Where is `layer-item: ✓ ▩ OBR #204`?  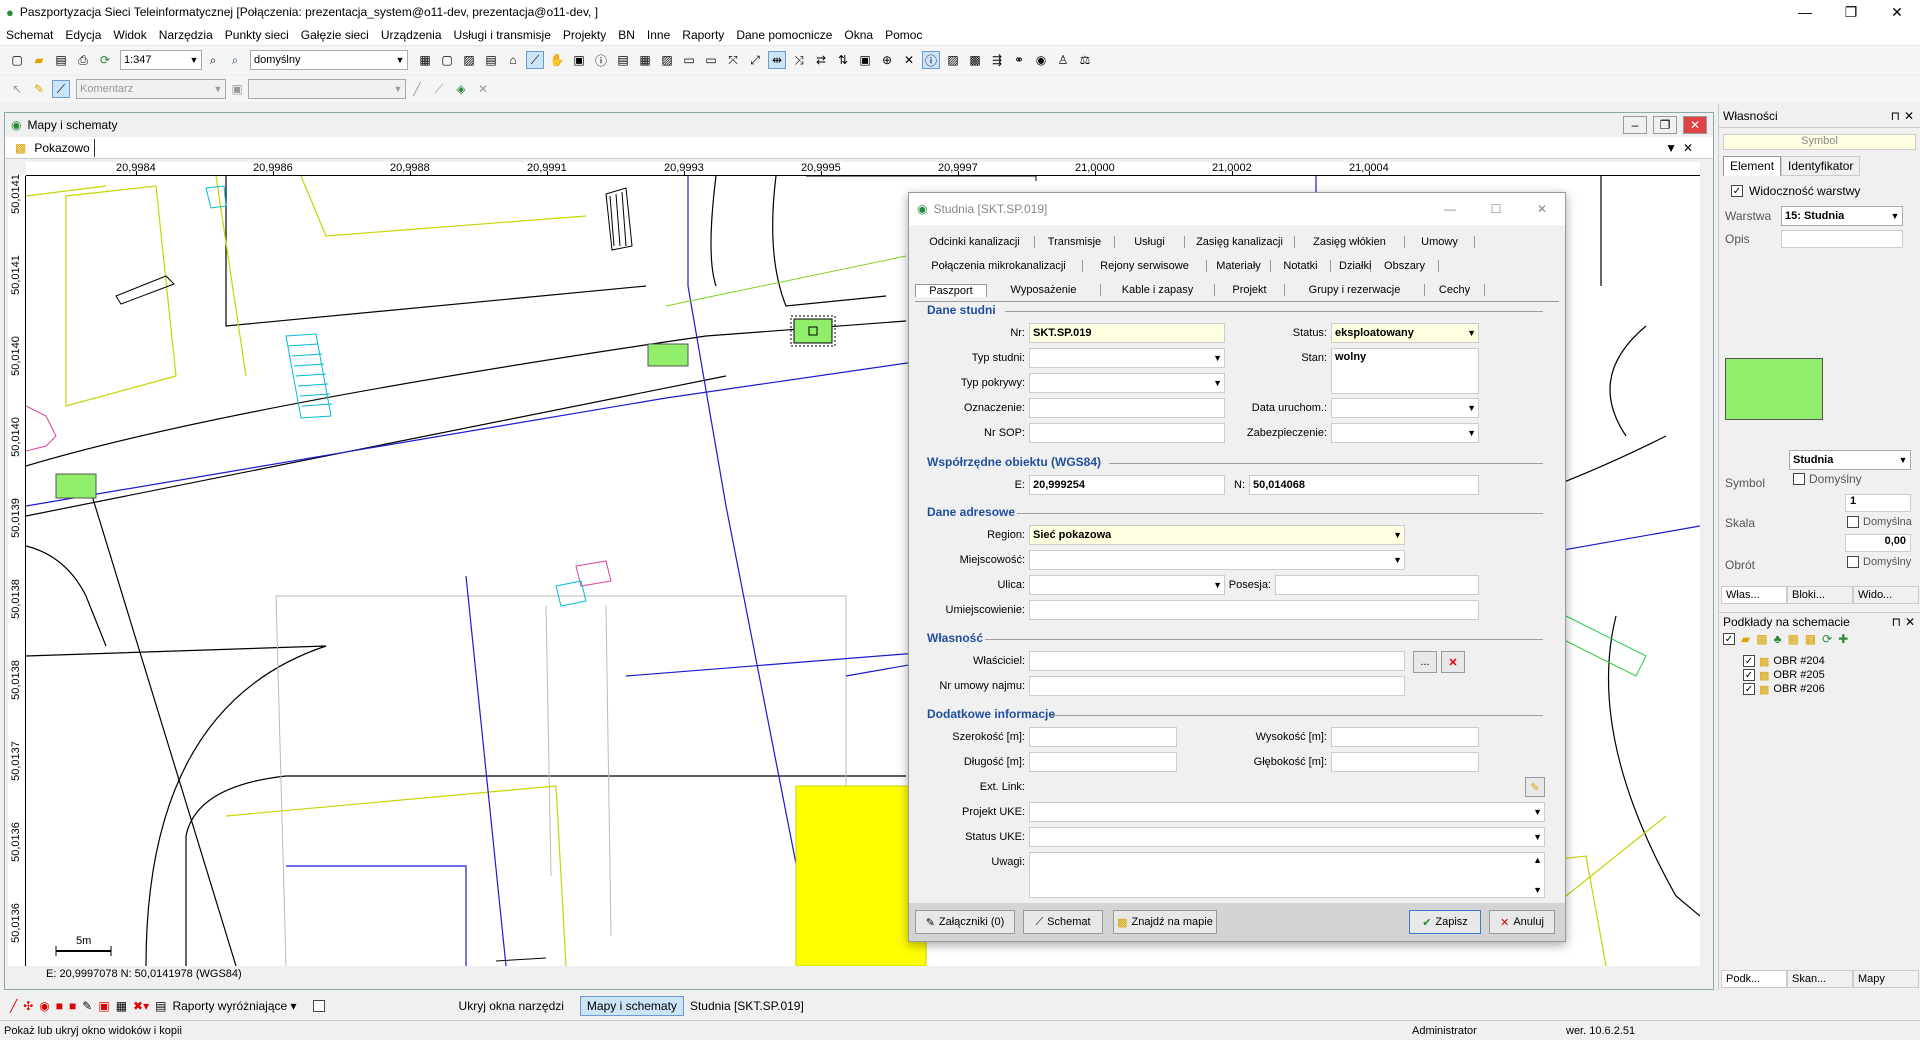
layer-item: ✓ ▩ OBR #204 is located at coordinates (1784, 661).